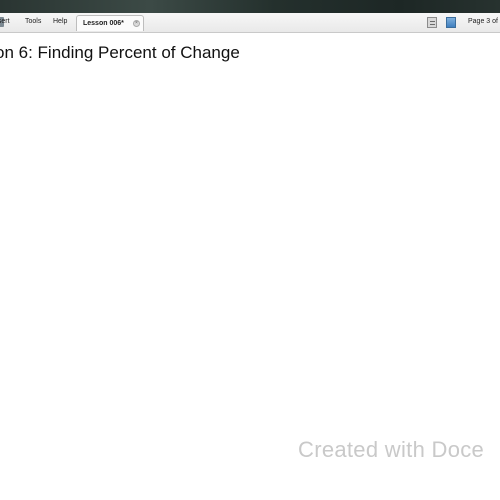 This screenshot has width=500, height=500. What do you see at coordinates (451, 22) in the screenshot?
I see `slide-view-icon` at bounding box center [451, 22].